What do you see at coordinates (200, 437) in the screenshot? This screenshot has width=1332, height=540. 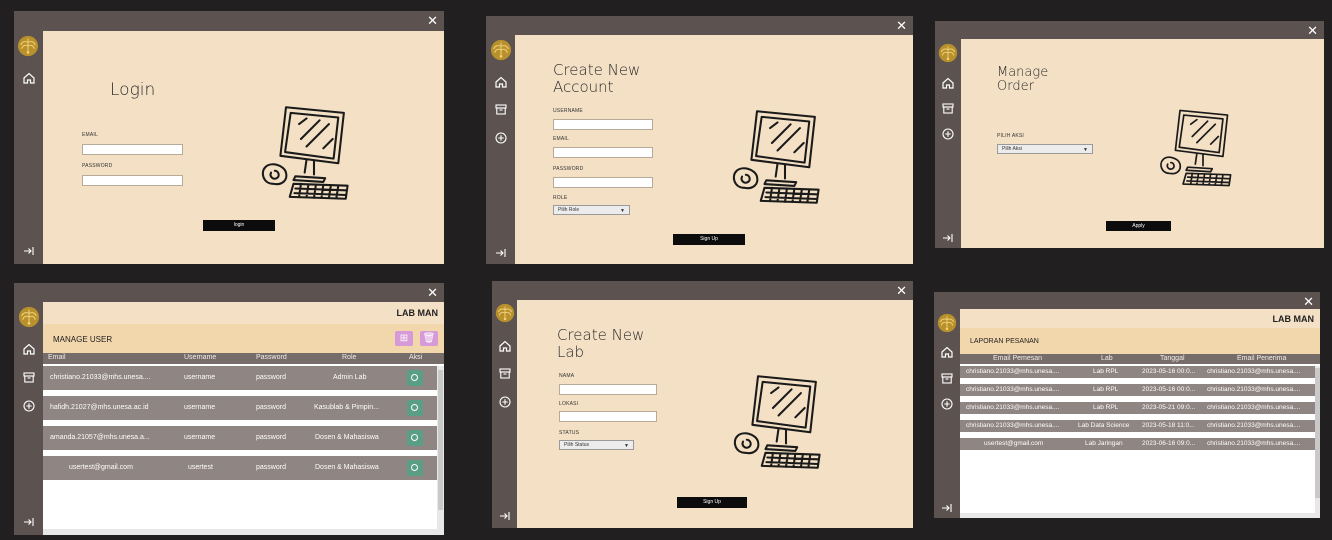 I see `cell-username: username` at bounding box center [200, 437].